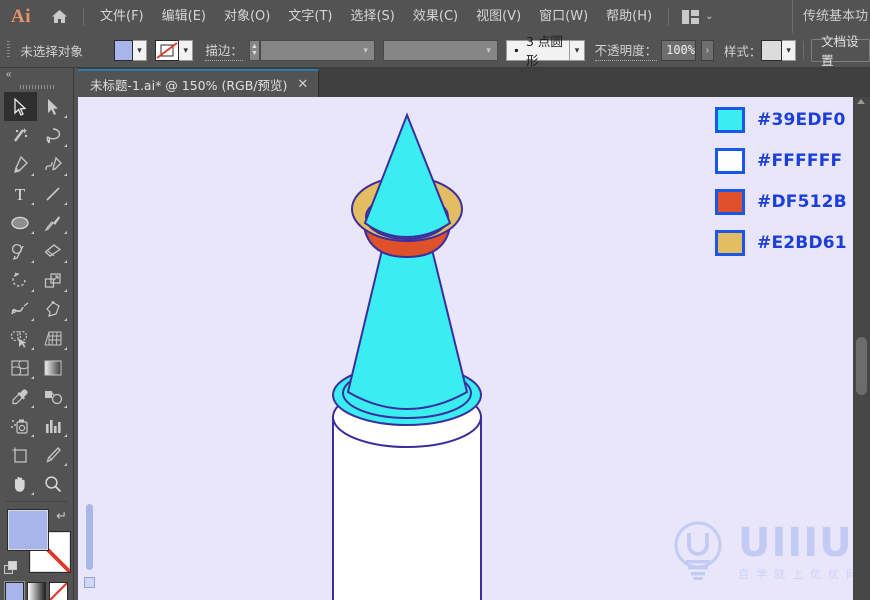  What do you see at coordinates (167, 50) in the screenshot?
I see `stroke-color-swatch` at bounding box center [167, 50].